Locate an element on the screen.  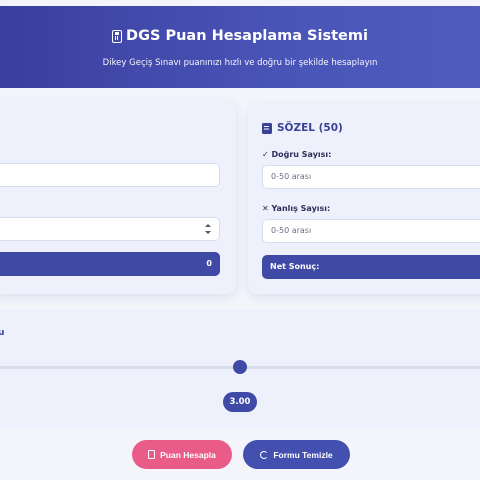
calculate-score-label: Puan Hesapla is located at coordinates (188, 454).